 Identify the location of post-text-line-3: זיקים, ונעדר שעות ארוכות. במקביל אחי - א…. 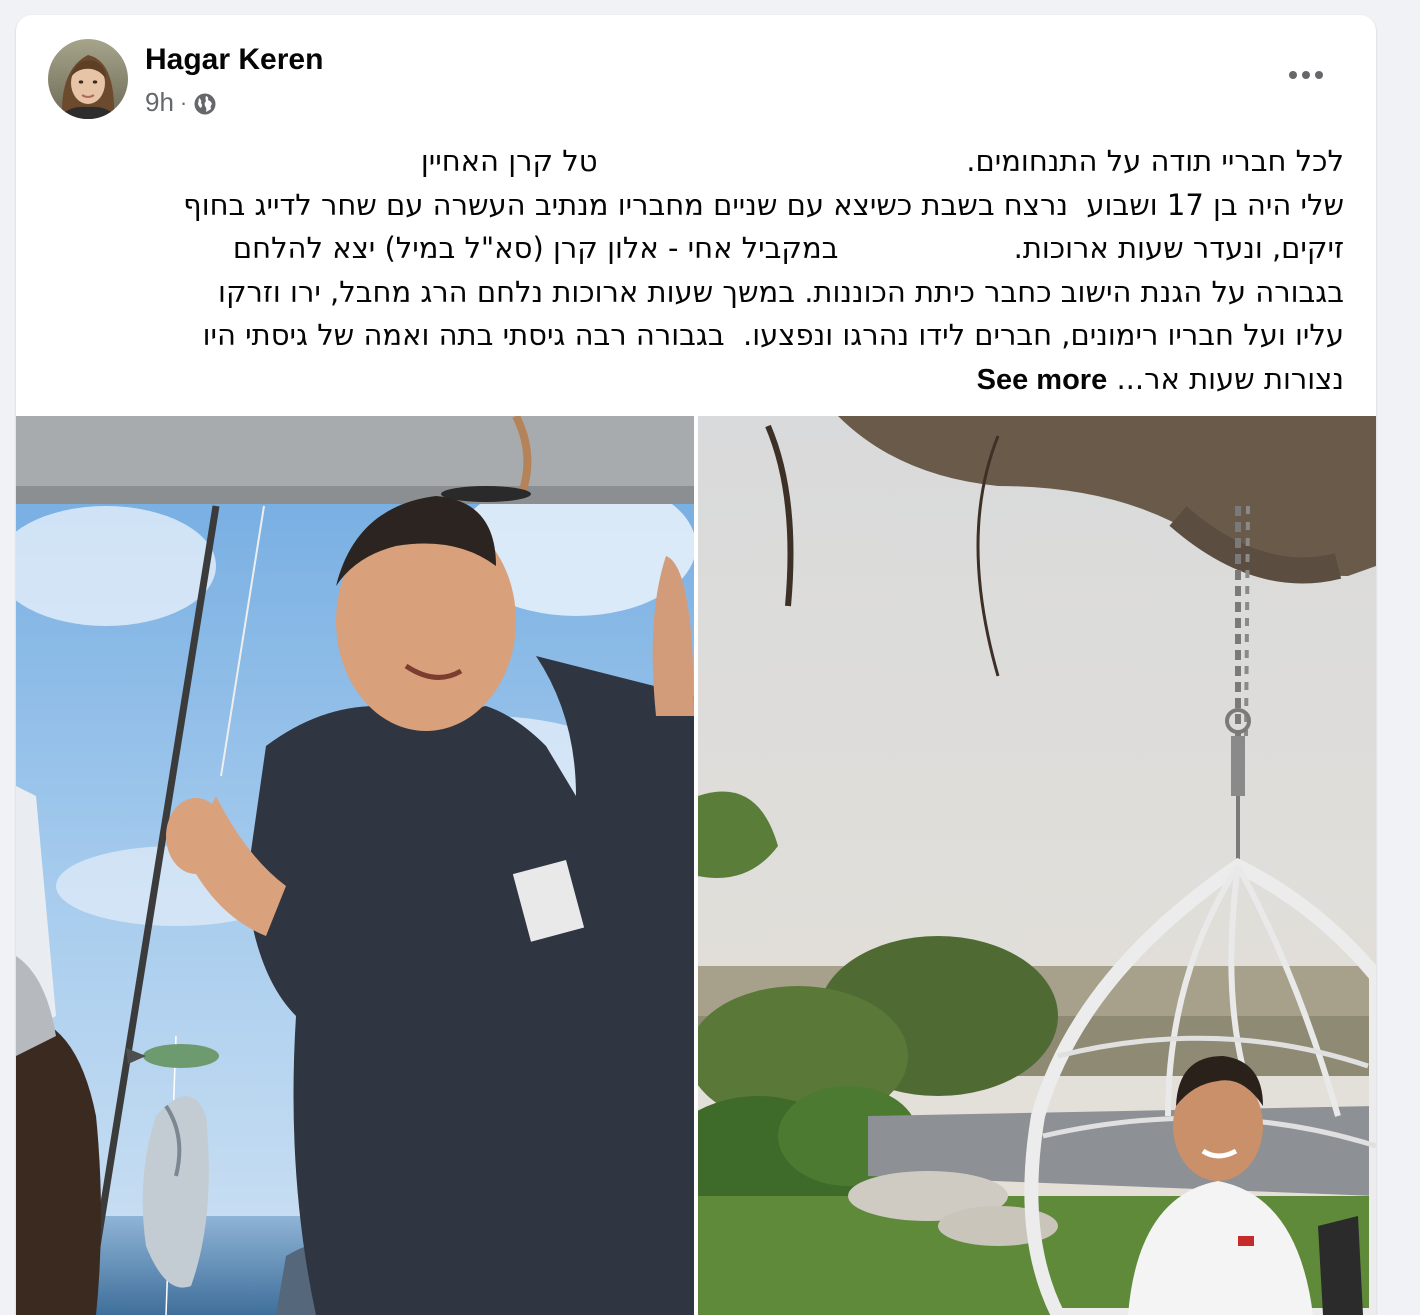
(788, 248).